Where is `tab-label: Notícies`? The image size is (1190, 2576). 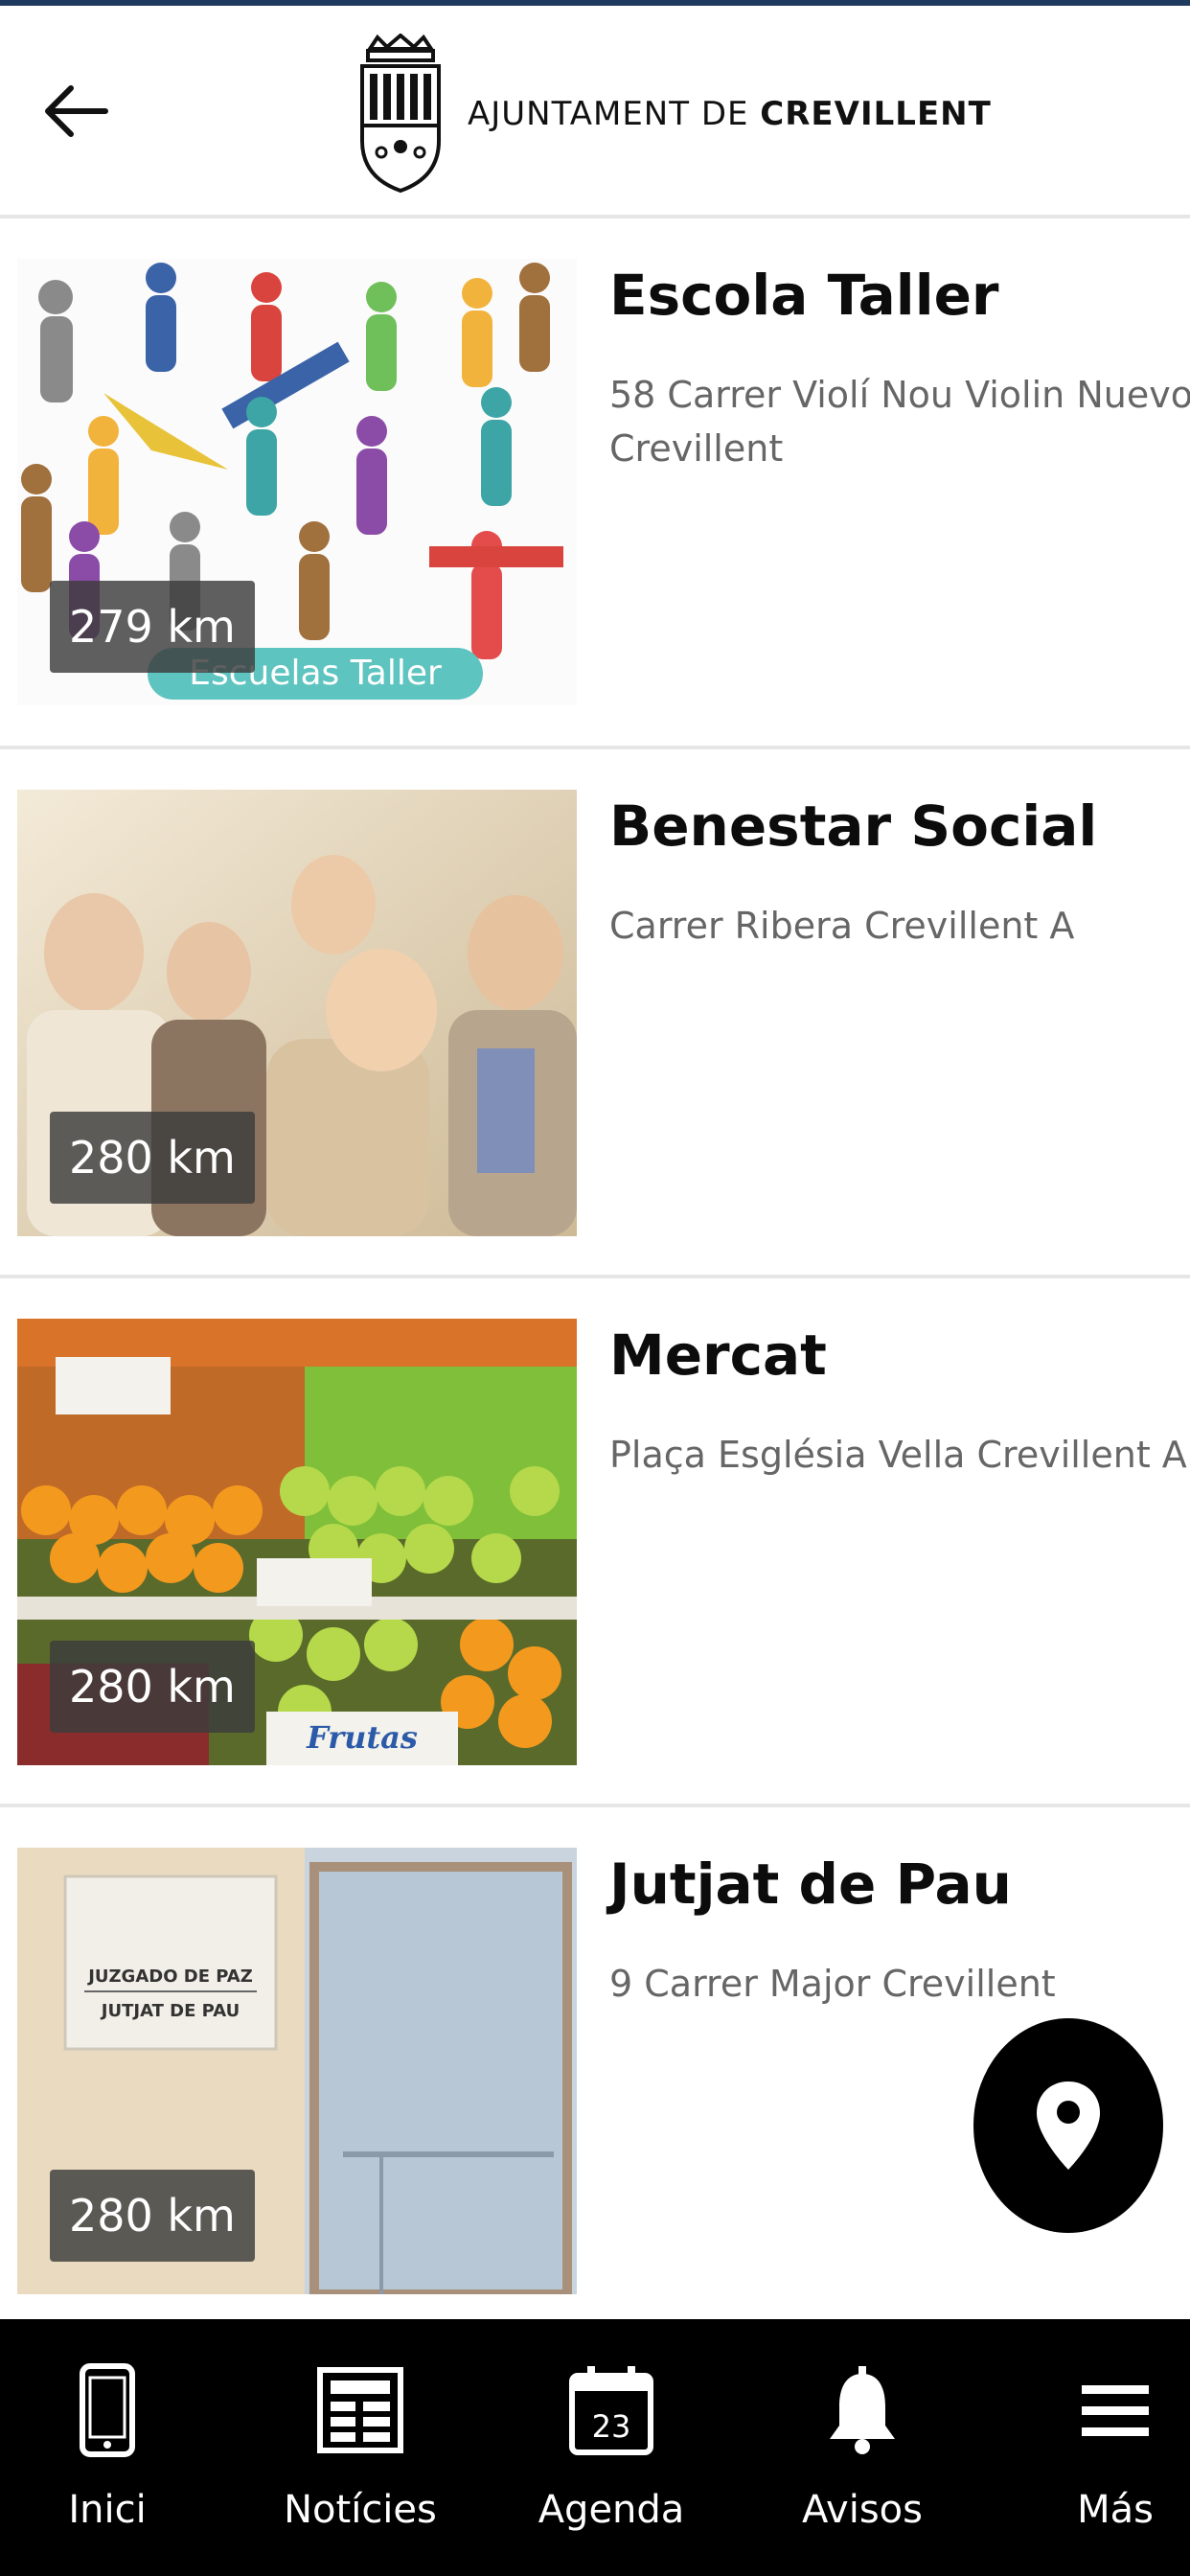 tab-label: Notícies is located at coordinates (360, 2510).